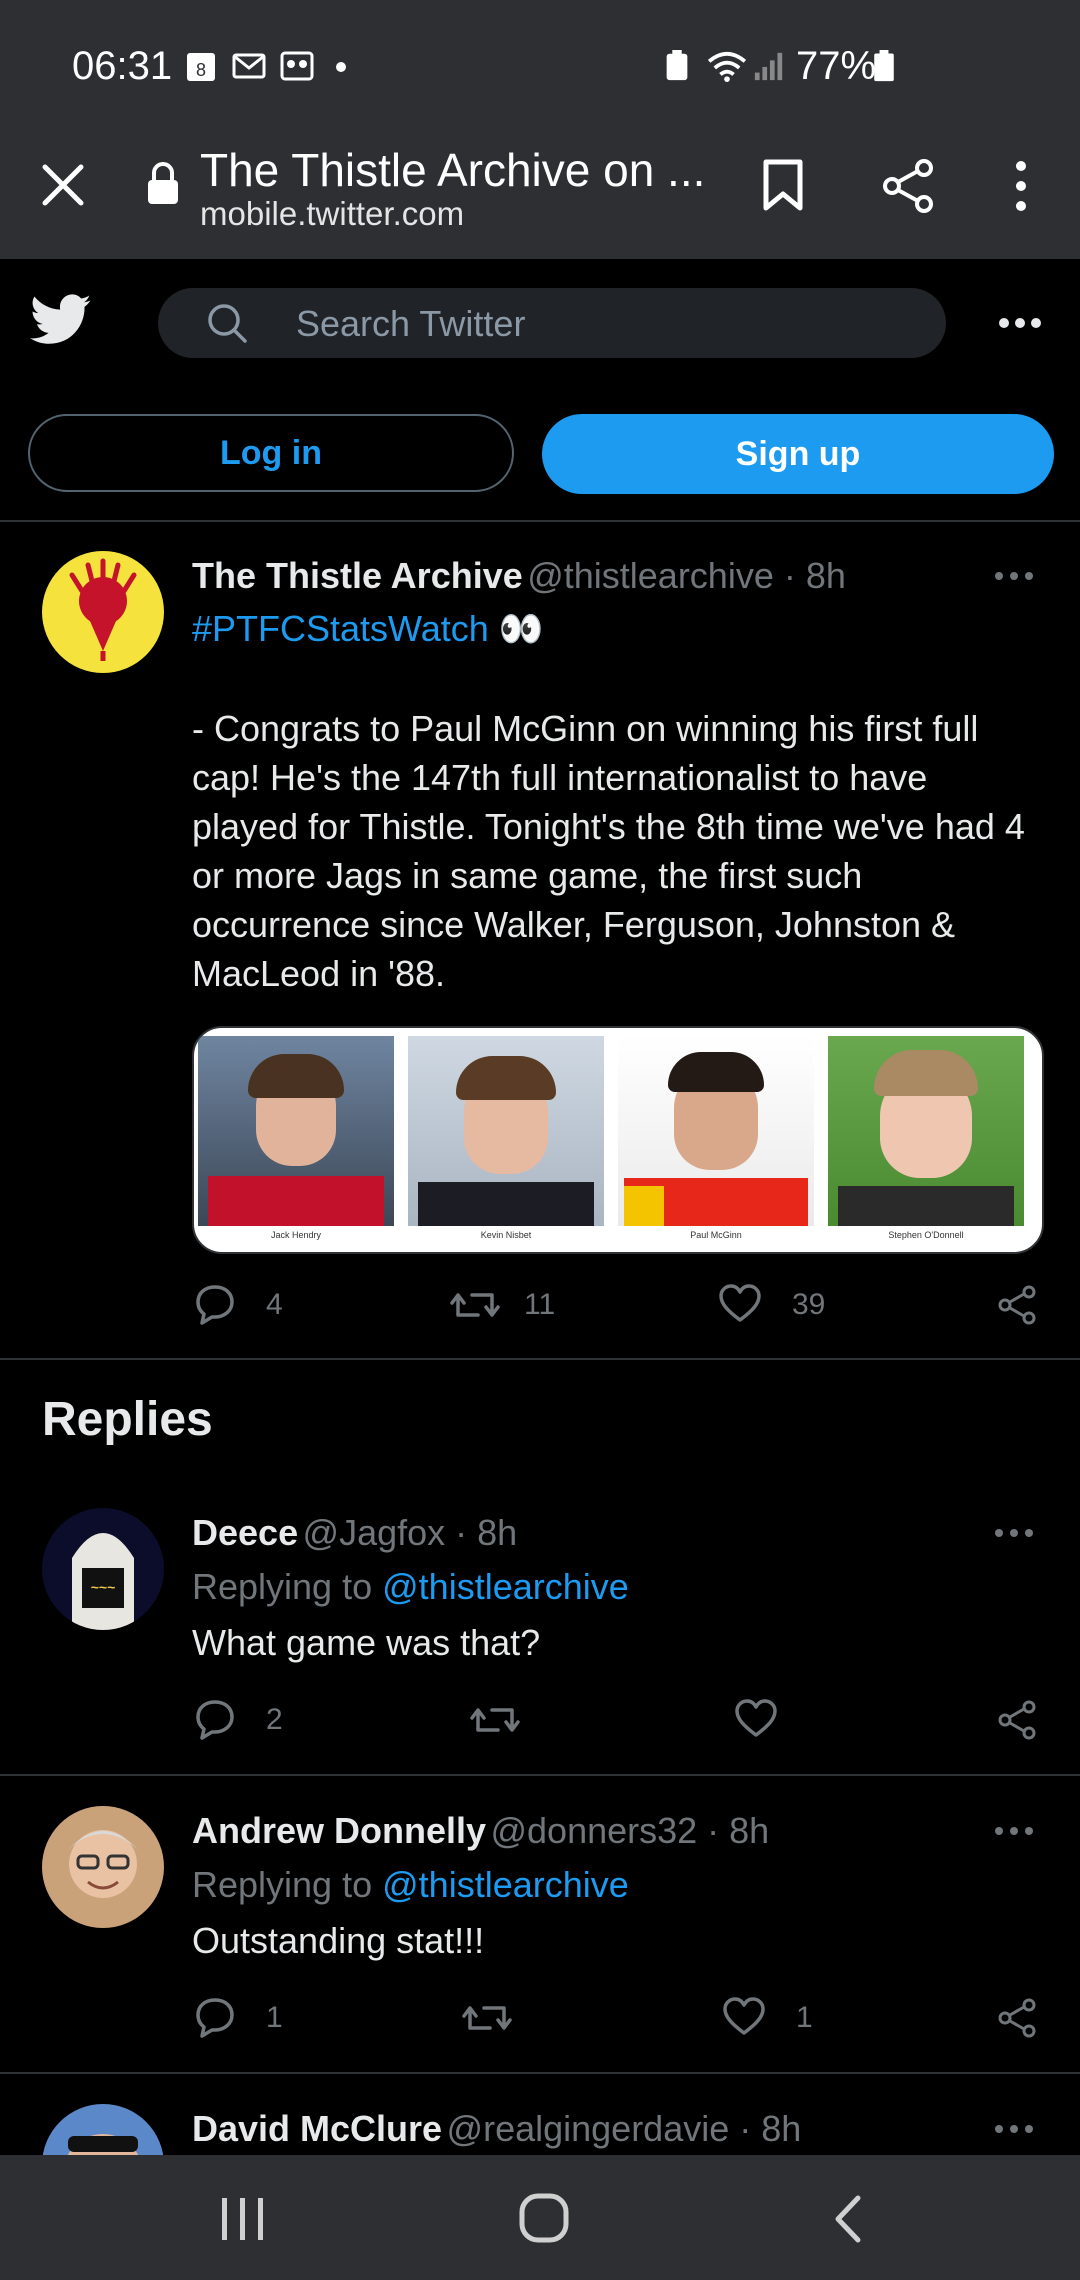 The image size is (1080, 2280). I want to click on avatar-david-mcclure, so click(103, 2129).